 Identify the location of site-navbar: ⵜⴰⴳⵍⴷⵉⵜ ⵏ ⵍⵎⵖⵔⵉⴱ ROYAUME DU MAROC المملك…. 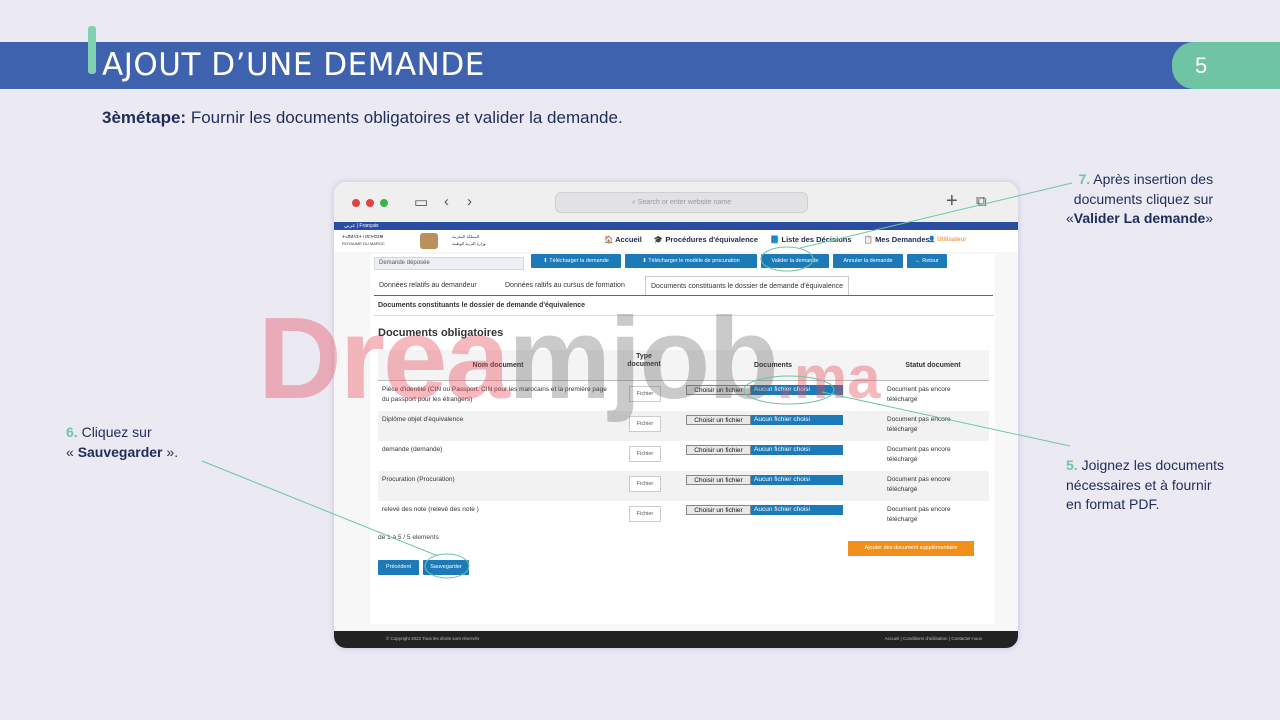
(676, 241).